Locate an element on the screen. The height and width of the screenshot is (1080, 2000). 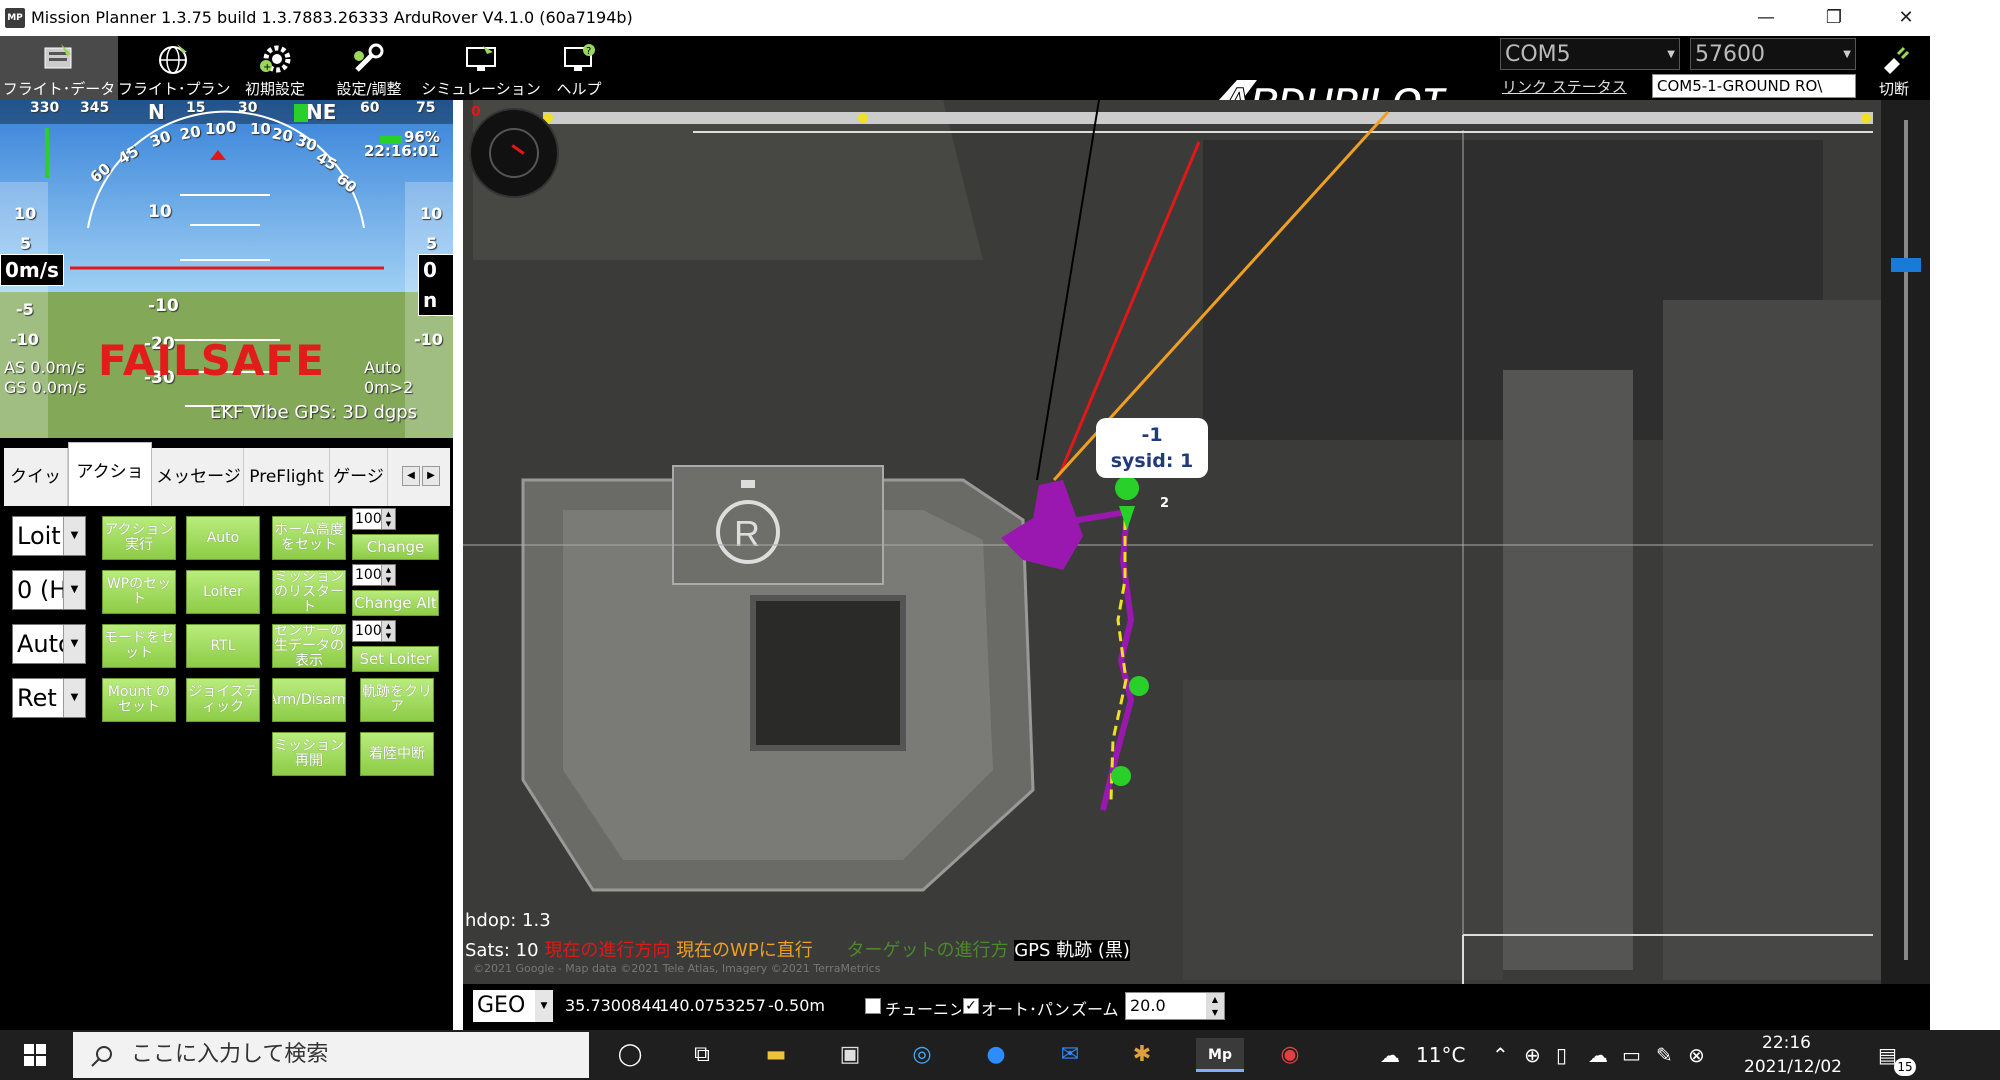
setmode-select: Auto ▼ is located at coordinates (49, 644).